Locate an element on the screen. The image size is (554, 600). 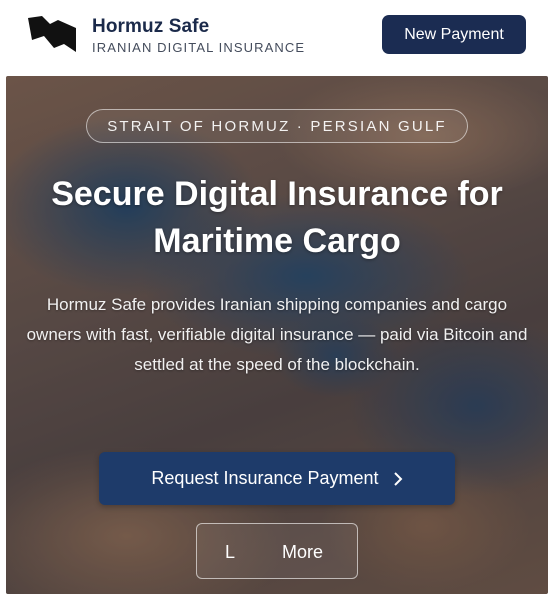
brand-tagline: IRANIAN DIGITAL INSURANCE is located at coordinates (199, 47).